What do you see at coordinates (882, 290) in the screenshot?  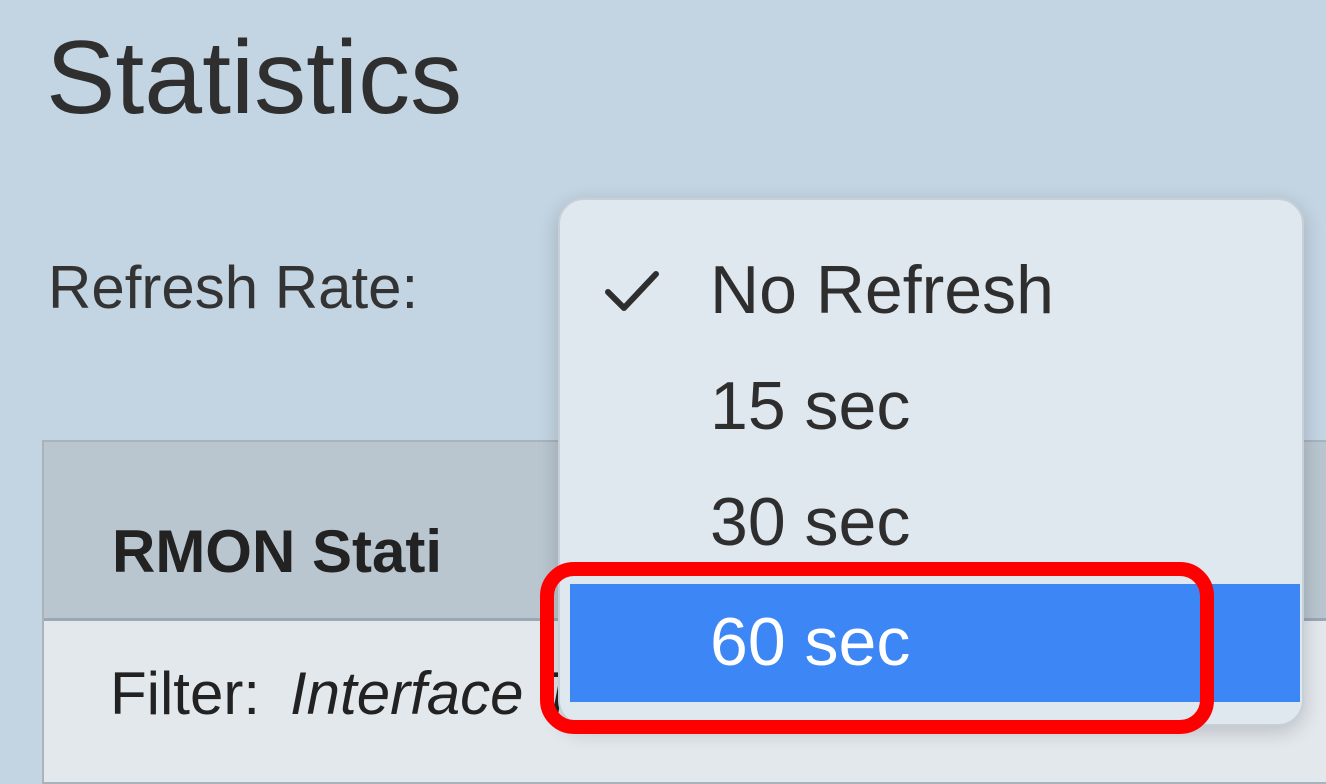 I see `menu-option-label: No Refresh` at bounding box center [882, 290].